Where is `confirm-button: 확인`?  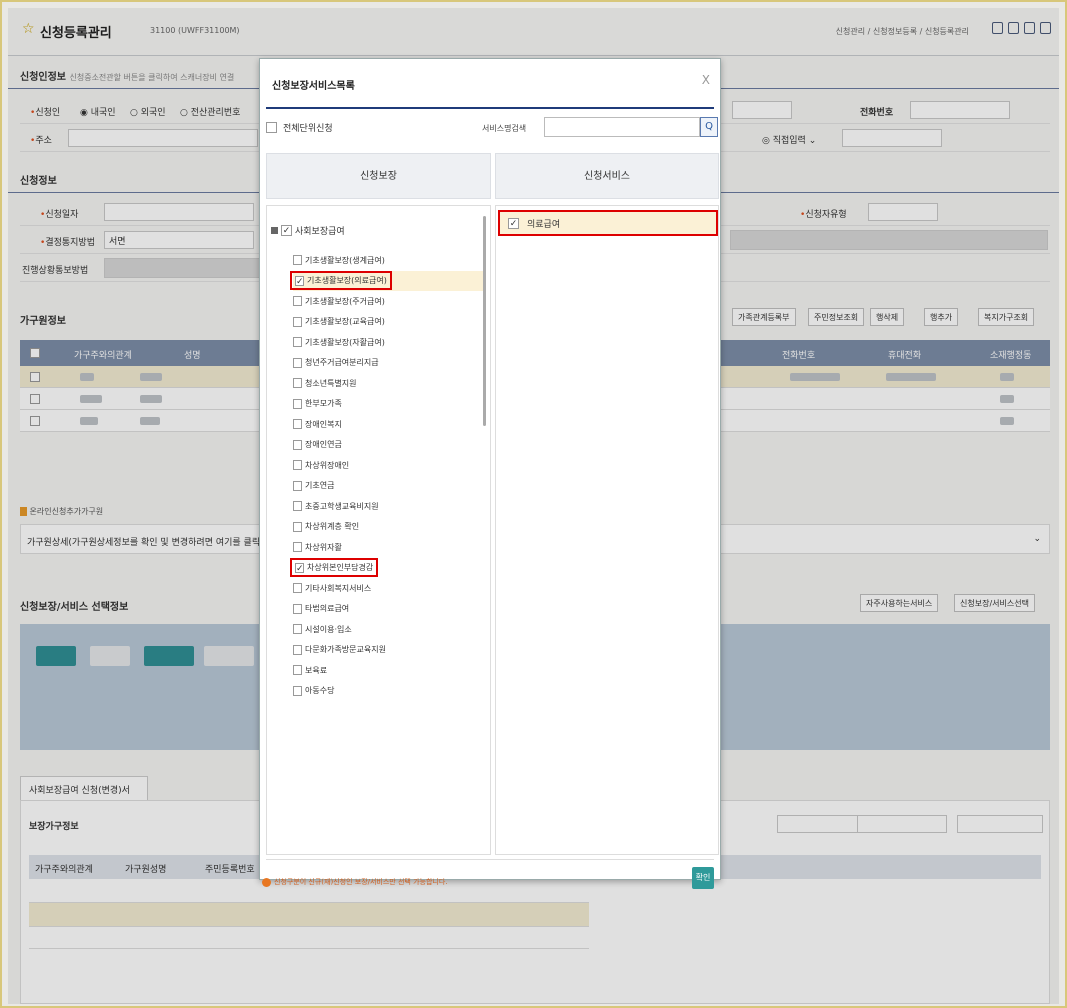 confirm-button: 확인 is located at coordinates (703, 878).